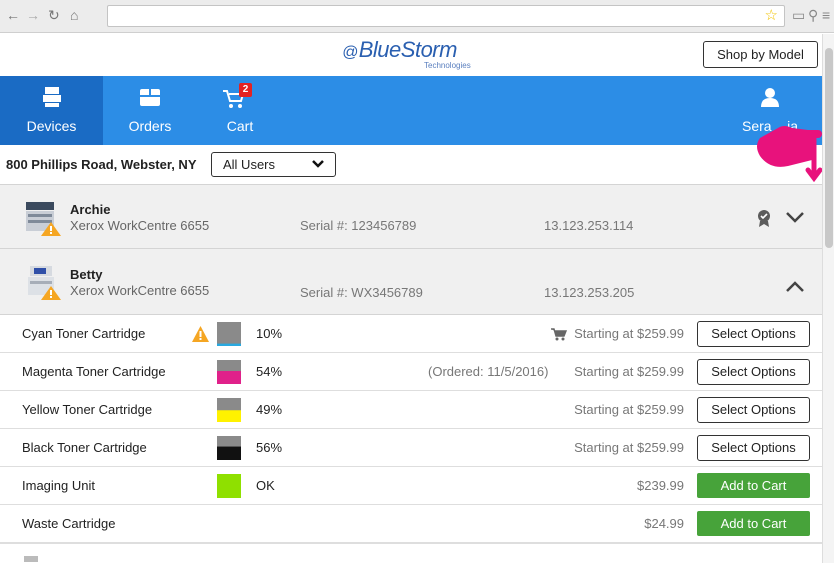 This screenshot has height=563, width=834. What do you see at coordinates (411, 110) in the screenshot?
I see `main-nav: Devices Orders 2 Cart Sera ia` at bounding box center [411, 110].